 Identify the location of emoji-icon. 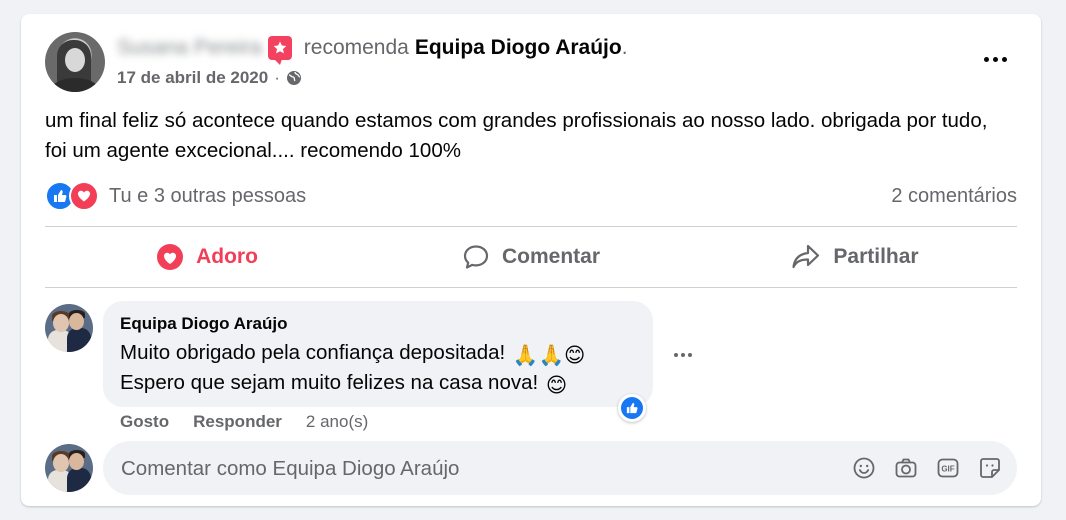
(864, 468).